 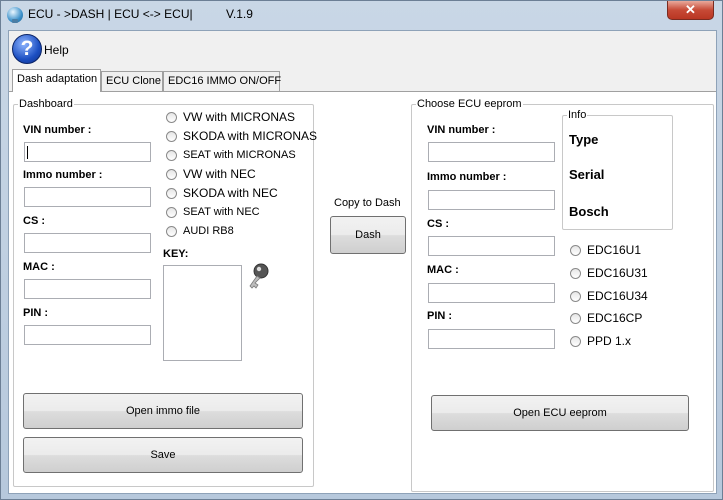 What do you see at coordinates (57, 130) in the screenshot?
I see `vin-label: VIN number :` at bounding box center [57, 130].